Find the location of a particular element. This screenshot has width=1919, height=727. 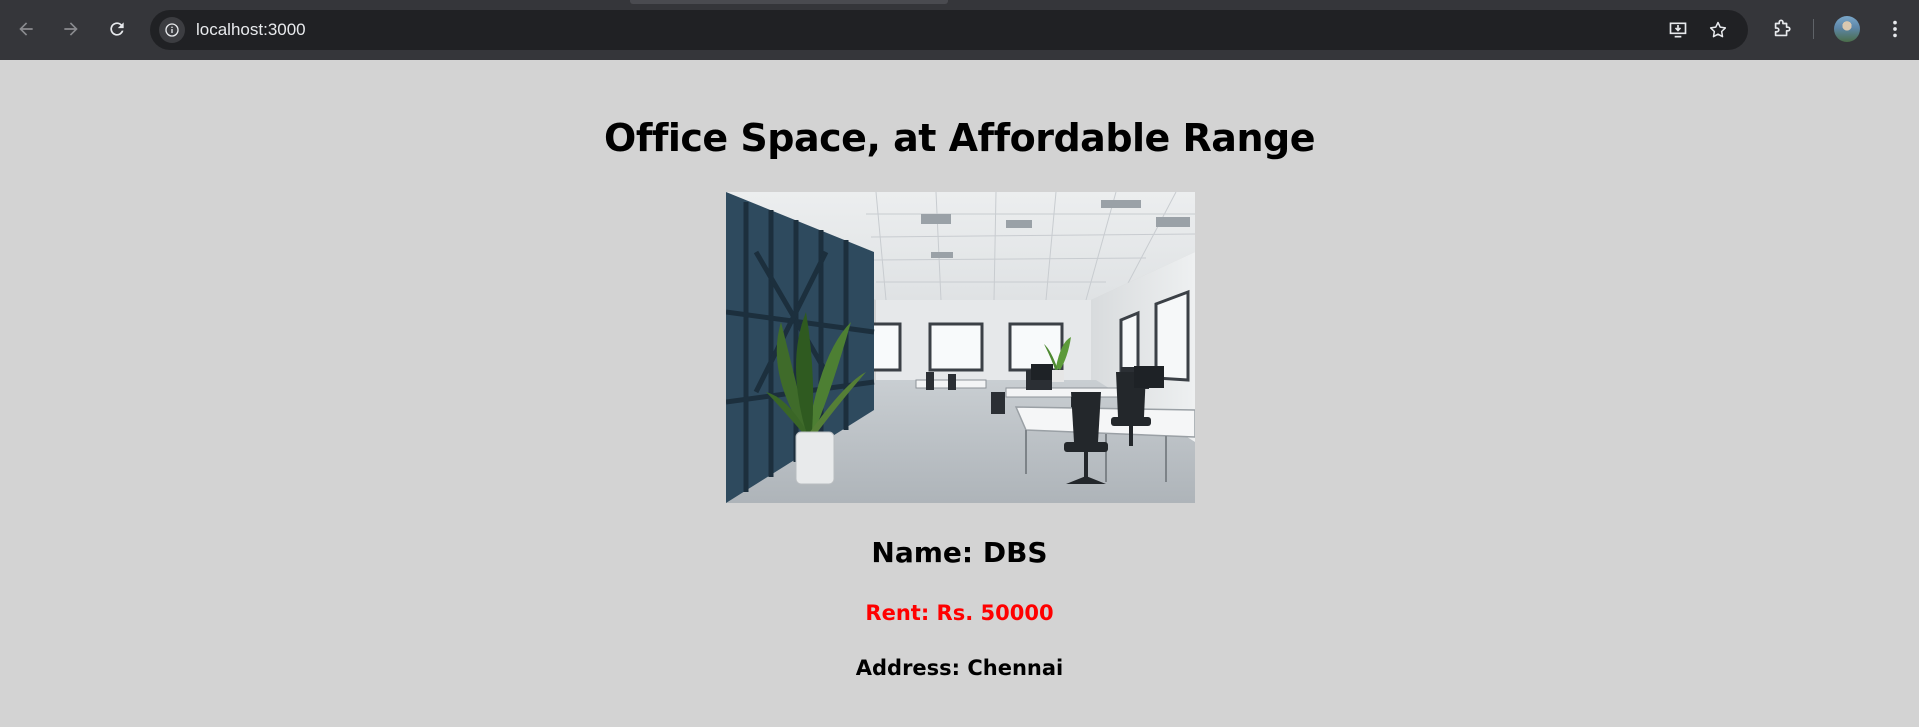

url-text: localhost:3000 is located at coordinates (251, 29).